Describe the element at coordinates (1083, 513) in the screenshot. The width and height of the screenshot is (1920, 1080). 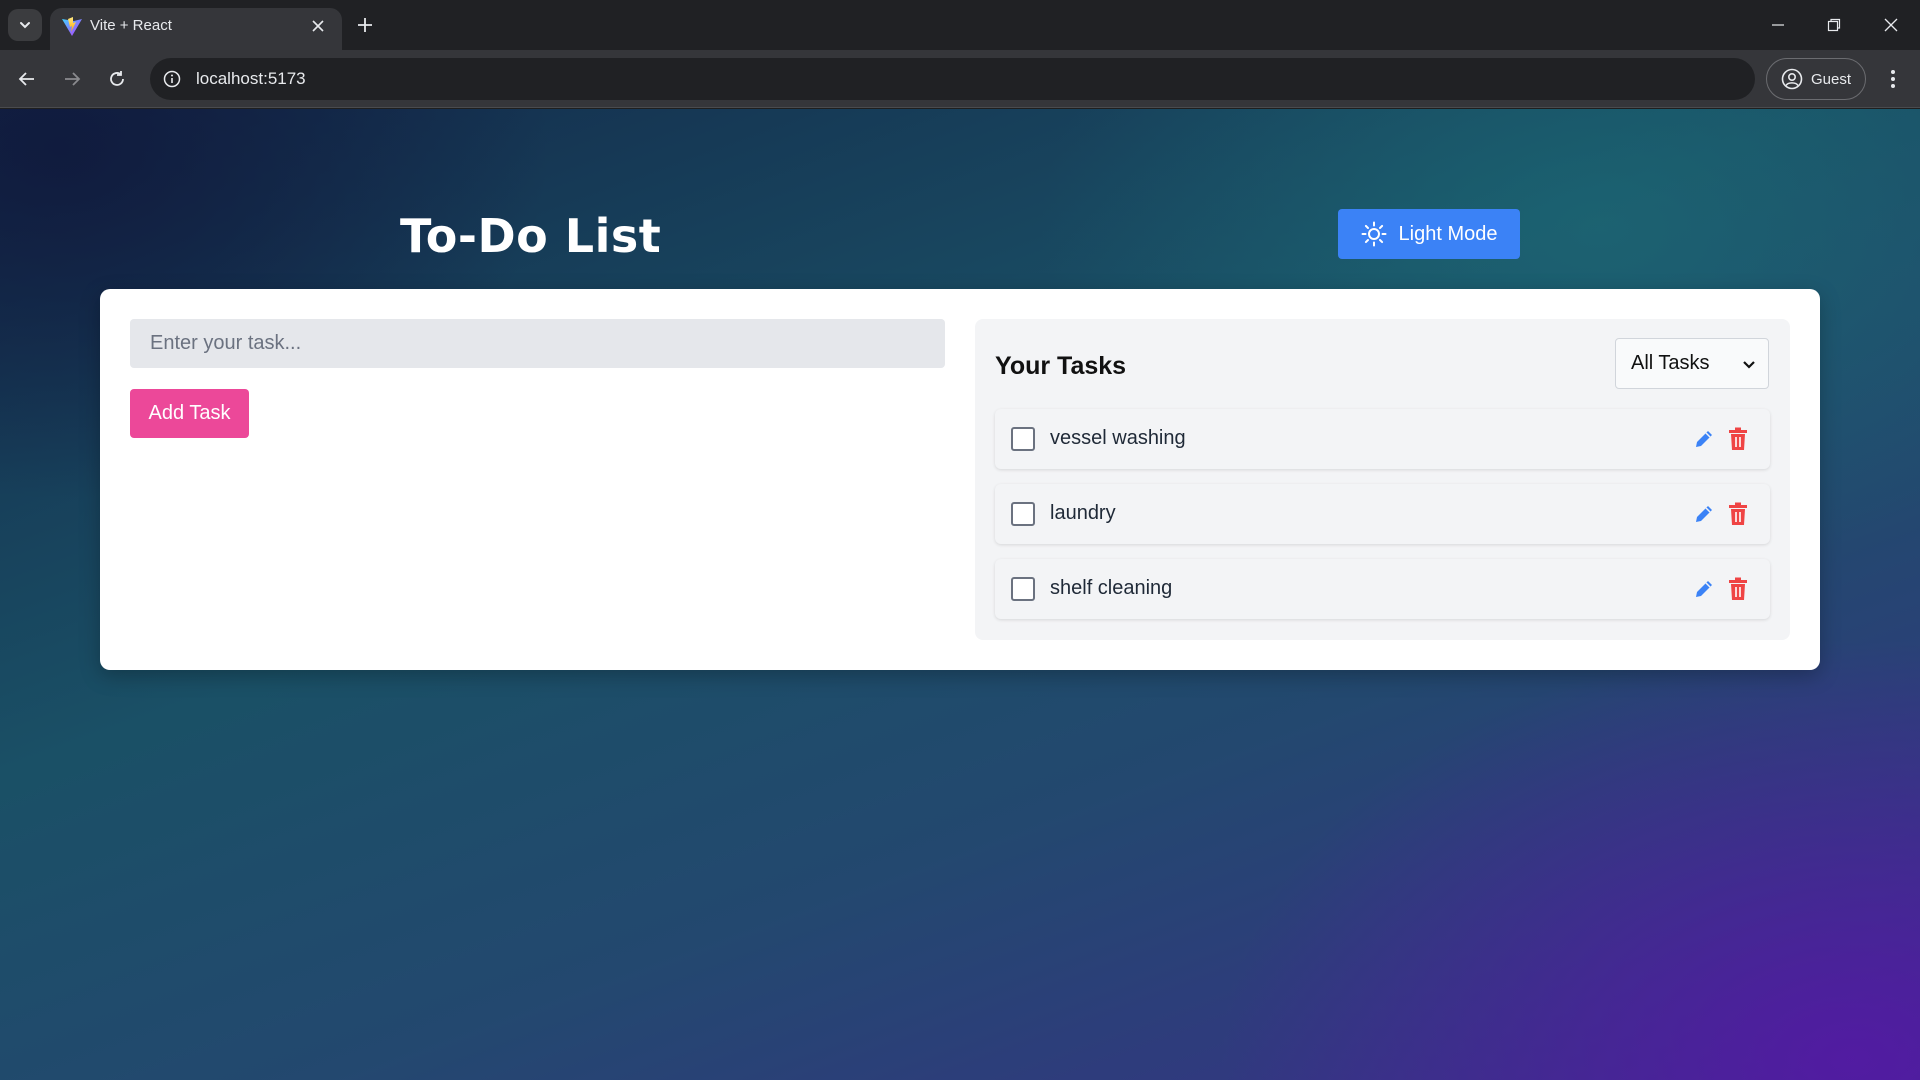
I see `task-text: laundry` at that location.